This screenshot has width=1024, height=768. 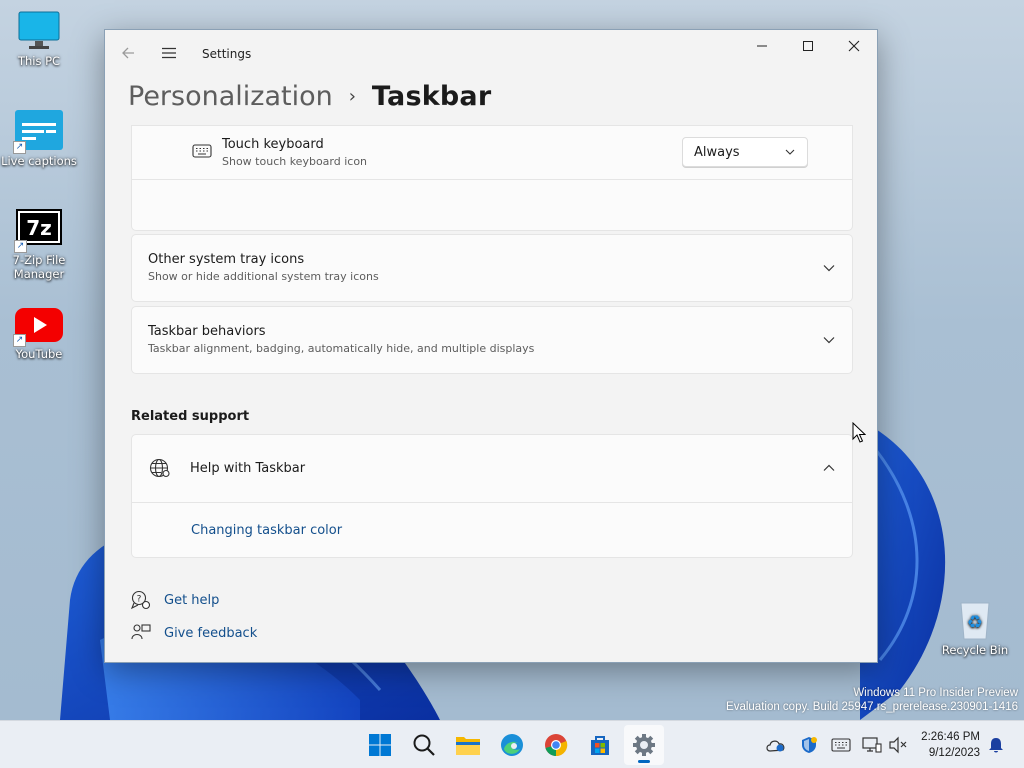 I want to click on tray-security, so click(x=809, y=745).